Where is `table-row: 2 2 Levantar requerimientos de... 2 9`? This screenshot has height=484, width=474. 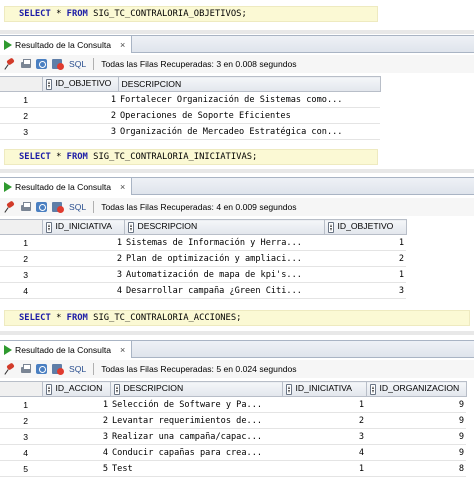 table-row: 2 2 Levantar requerimientos de... 2 9 is located at coordinates (233, 420).